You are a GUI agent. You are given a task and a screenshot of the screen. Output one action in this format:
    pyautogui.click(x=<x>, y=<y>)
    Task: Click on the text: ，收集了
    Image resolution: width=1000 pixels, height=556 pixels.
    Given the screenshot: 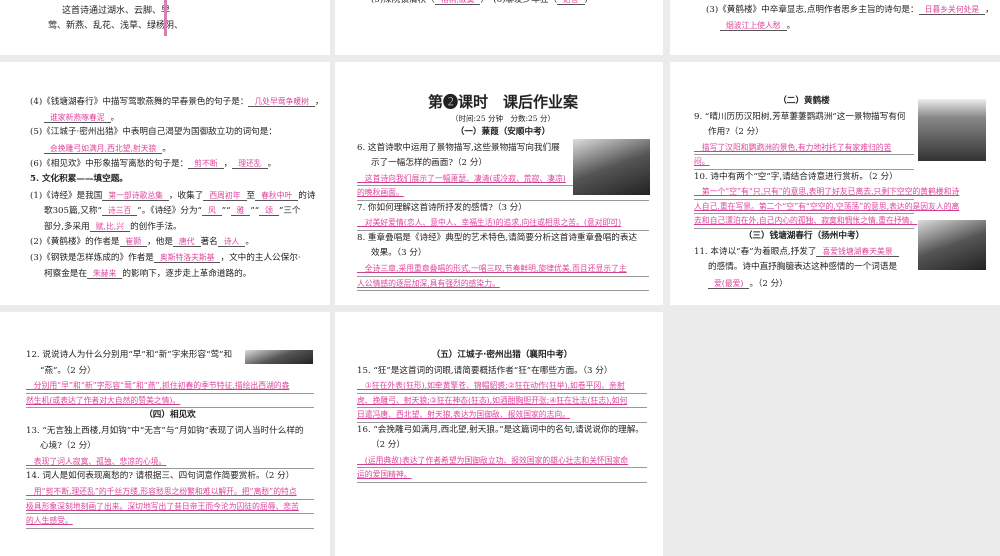 What is the action you would take?
    pyautogui.click(x=186, y=195)
    